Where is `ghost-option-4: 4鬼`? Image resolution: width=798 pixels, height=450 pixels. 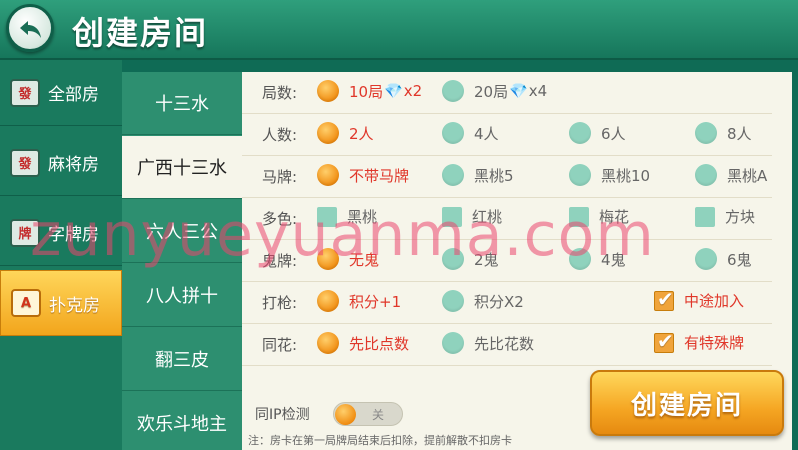 ghost-option-4: 4鬼 is located at coordinates (597, 259).